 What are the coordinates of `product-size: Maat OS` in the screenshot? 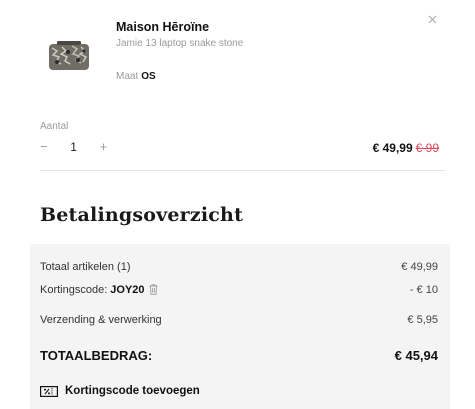 It's located at (136, 76).